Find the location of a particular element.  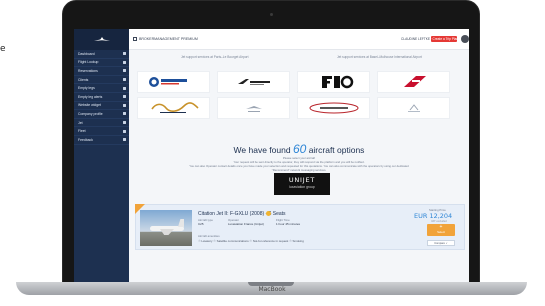

sidebar-item-label: Empty leg alerts is located at coordinates (90, 96).